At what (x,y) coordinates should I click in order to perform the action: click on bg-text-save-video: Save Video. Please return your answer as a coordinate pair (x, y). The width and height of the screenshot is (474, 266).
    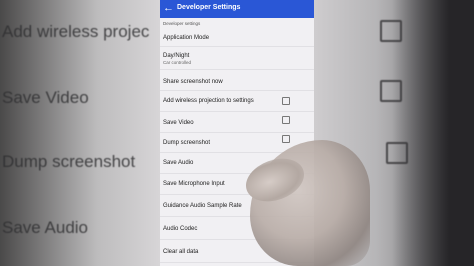
    Looking at the image, I should click on (45, 97).